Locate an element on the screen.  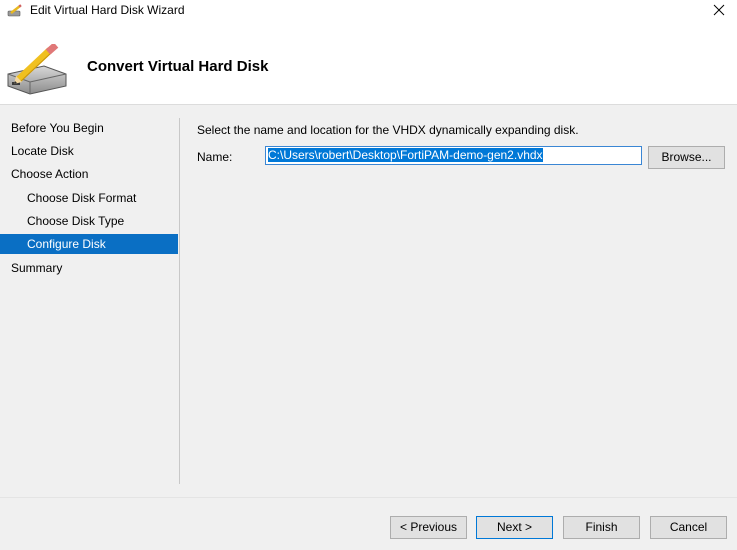
footer-divider is located at coordinates (368, 497).